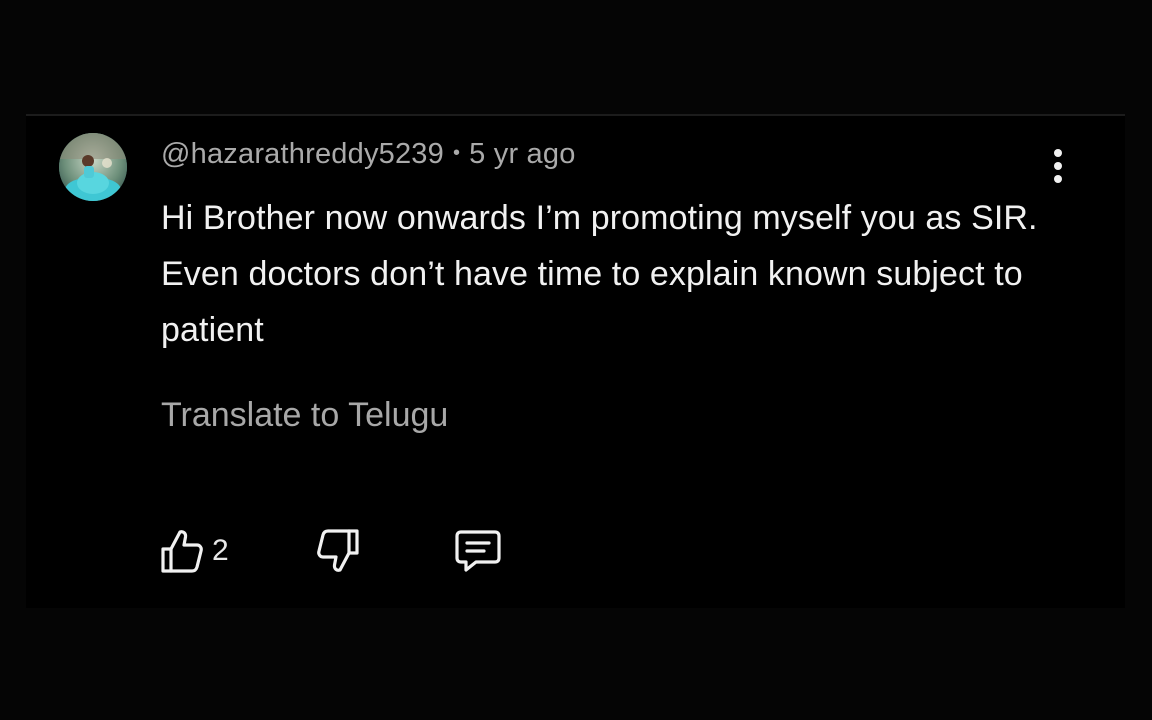  I want to click on more-vertical-icon, so click(1058, 166).